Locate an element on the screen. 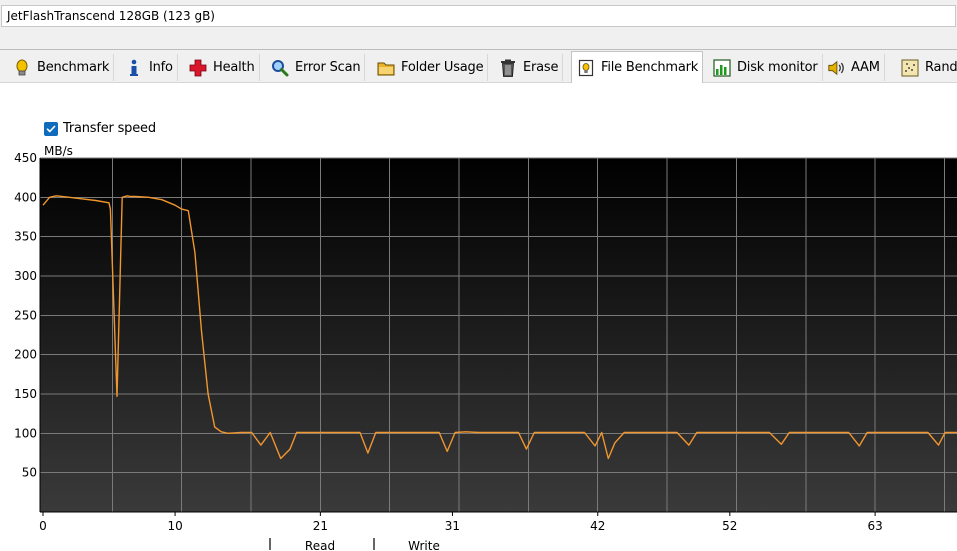 This screenshot has height=551, width=957. y-tick-label: 400 is located at coordinates (25, 197).